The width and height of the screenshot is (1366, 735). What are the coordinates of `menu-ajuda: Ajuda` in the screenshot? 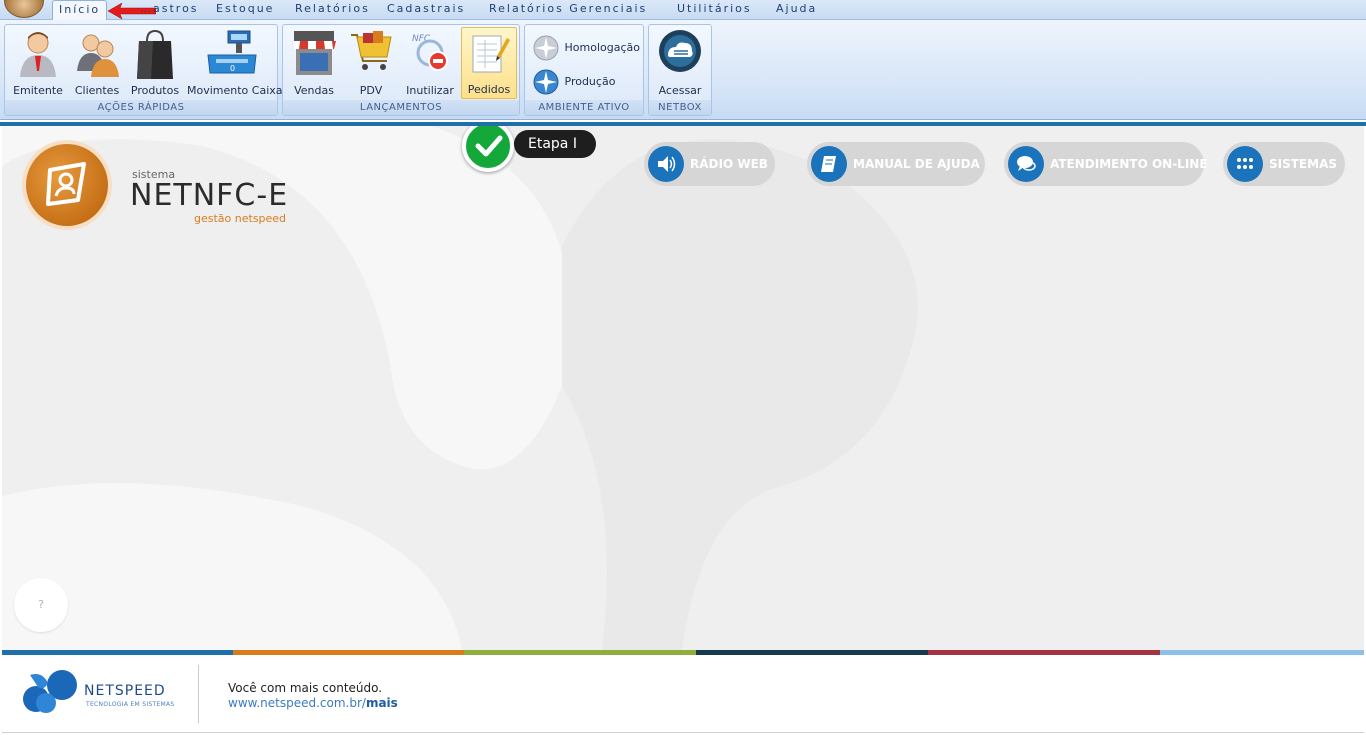 It's located at (796, 8).